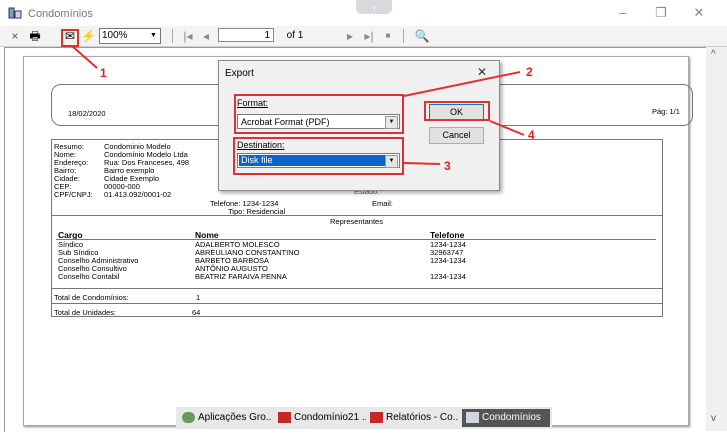  What do you see at coordinates (511, 417) in the screenshot?
I see `taskbar-item-label: Condomínios` at bounding box center [511, 417].